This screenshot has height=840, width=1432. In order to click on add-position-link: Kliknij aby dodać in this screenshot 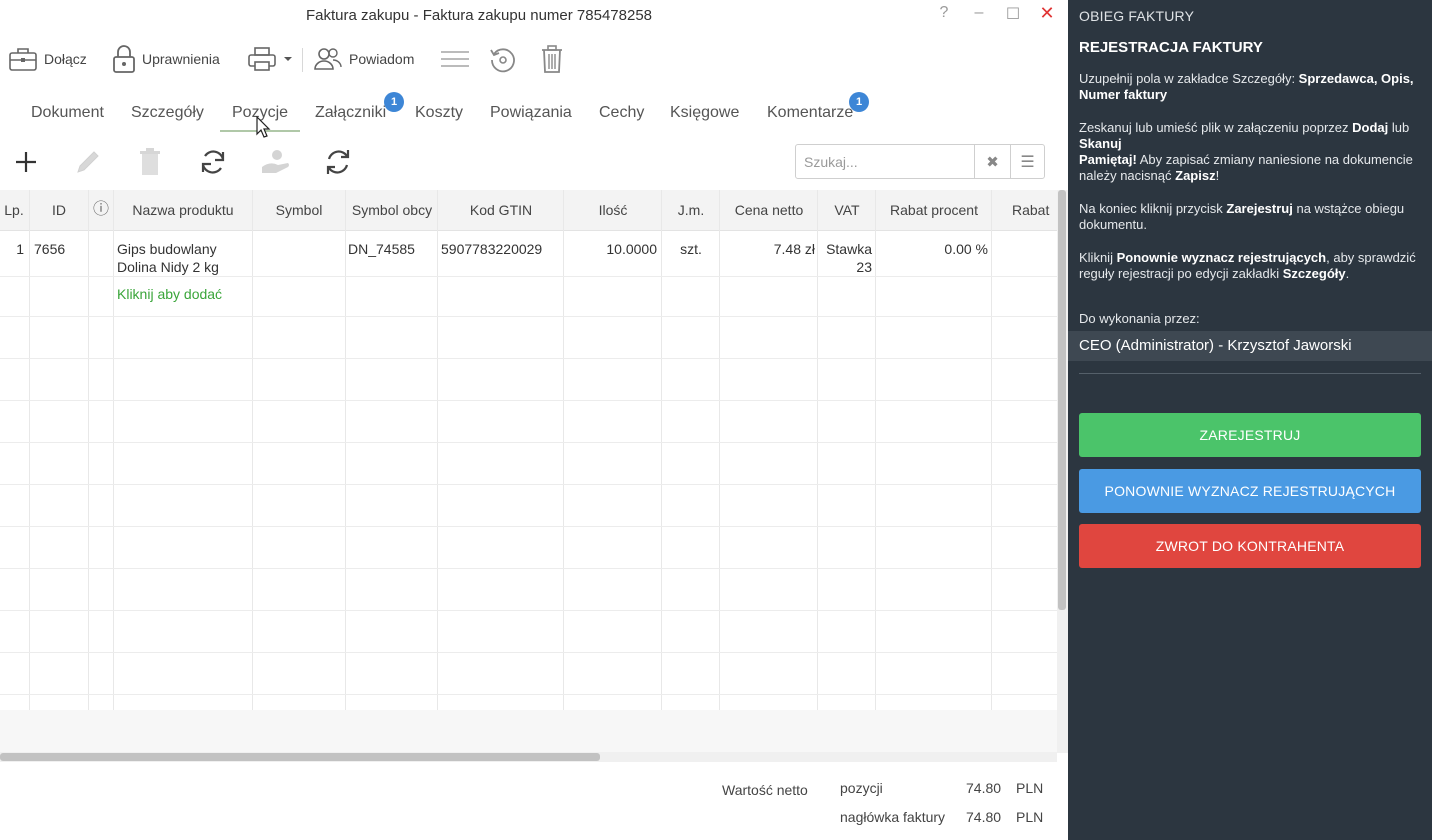, I will do `click(169, 294)`.